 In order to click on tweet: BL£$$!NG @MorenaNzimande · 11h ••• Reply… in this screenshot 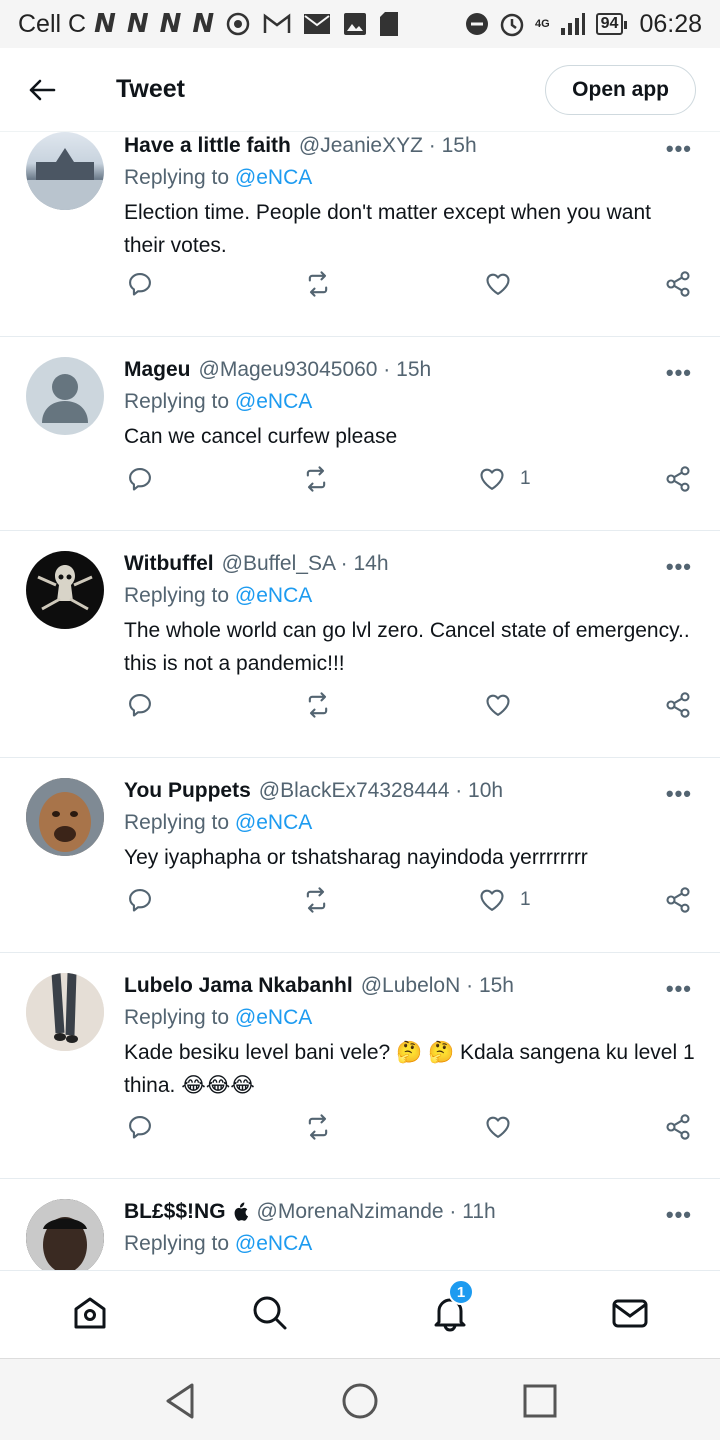, I will do `click(360, 1224)`.